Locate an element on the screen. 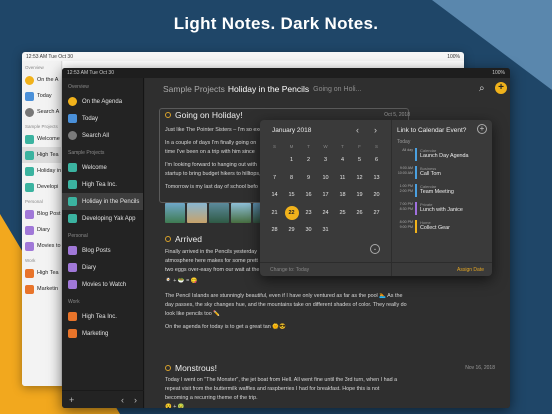 This screenshot has height=414, width=552. add-icon: + is located at coordinates (71, 400).